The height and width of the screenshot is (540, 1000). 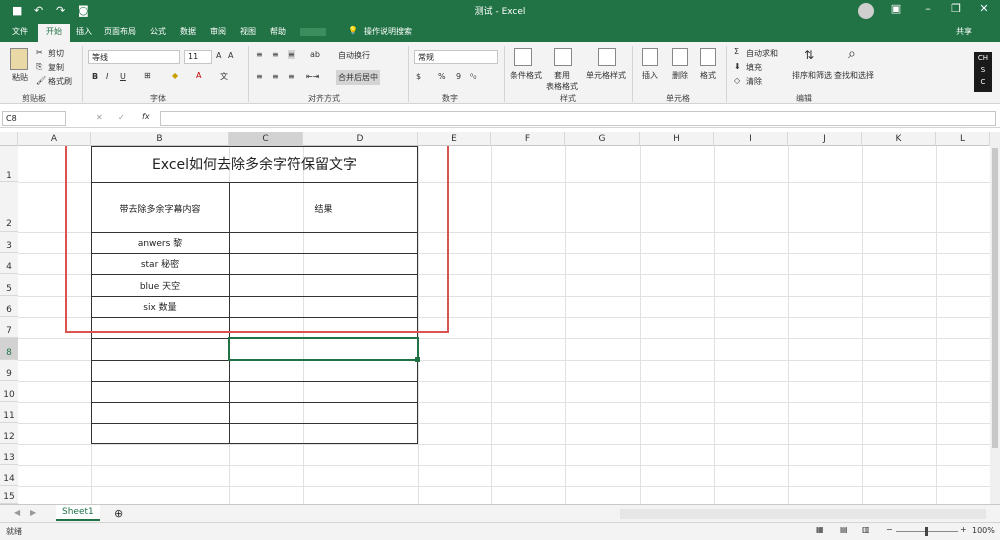 I want to click on horizontal-scrollbar, so click(x=803, y=514).